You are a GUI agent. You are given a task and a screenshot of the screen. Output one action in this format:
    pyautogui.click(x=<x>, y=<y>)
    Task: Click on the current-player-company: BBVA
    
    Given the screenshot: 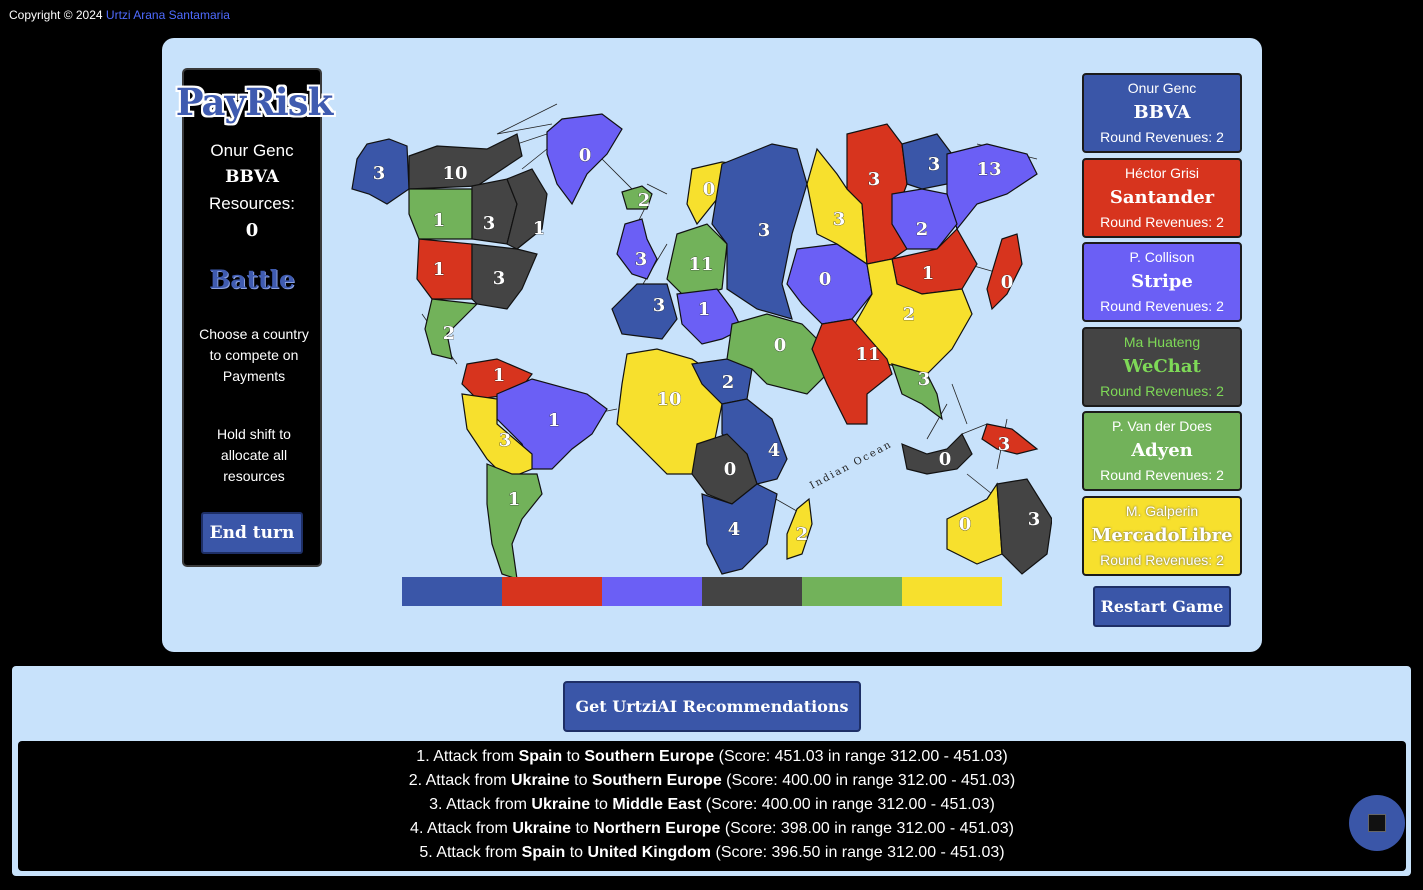 What is the action you would take?
    pyautogui.click(x=252, y=177)
    